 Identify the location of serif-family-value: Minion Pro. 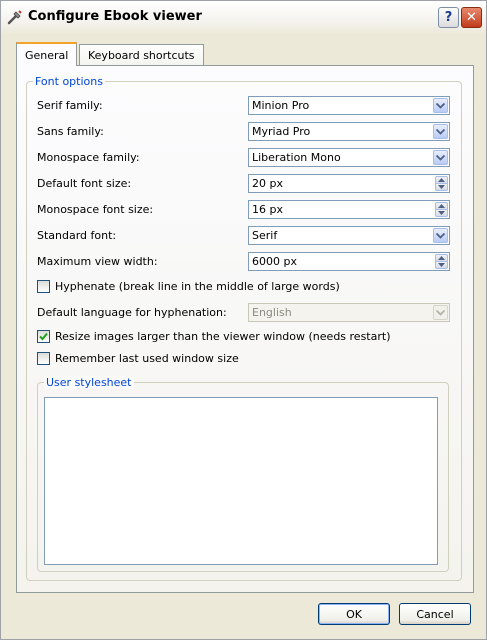
(281, 105).